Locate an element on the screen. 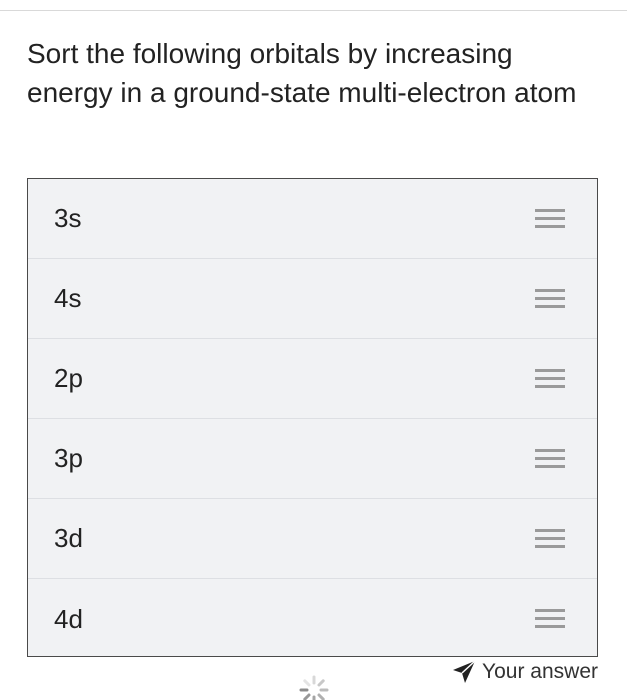 The height and width of the screenshot is (700, 627). item-label: 4d is located at coordinates (68, 618).